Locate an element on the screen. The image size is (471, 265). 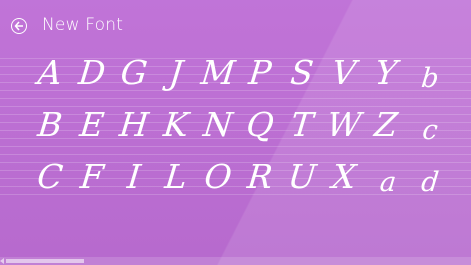
glyph-tile-P: P is located at coordinates (260, 73).